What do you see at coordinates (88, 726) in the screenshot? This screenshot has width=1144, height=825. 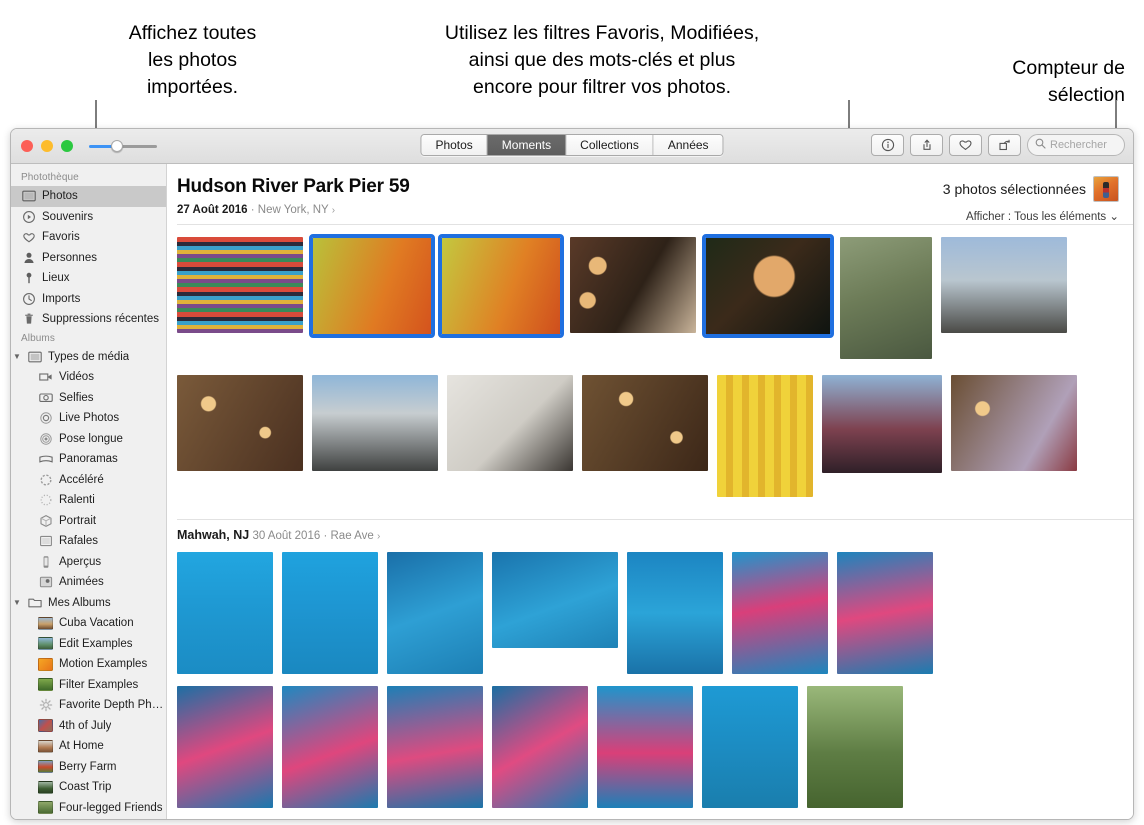 I see `sidebar-item-4th-of-july: 4th of July` at bounding box center [88, 726].